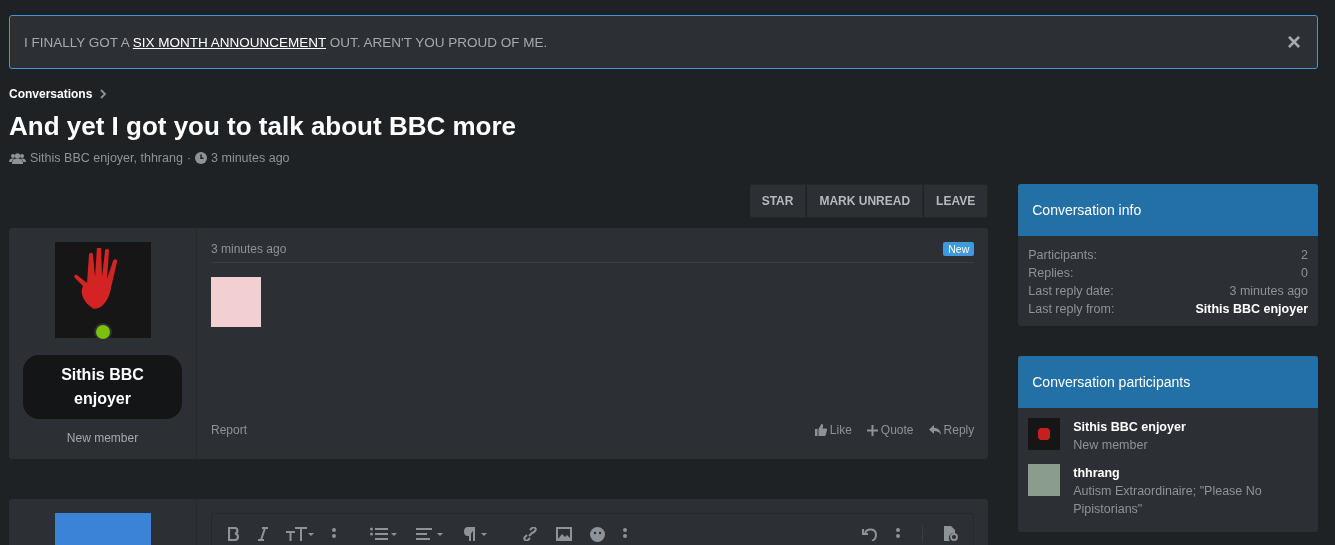 The width and height of the screenshot is (1335, 545). I want to click on participant-name: Sithis BBC enjoyer, so click(1129, 427).